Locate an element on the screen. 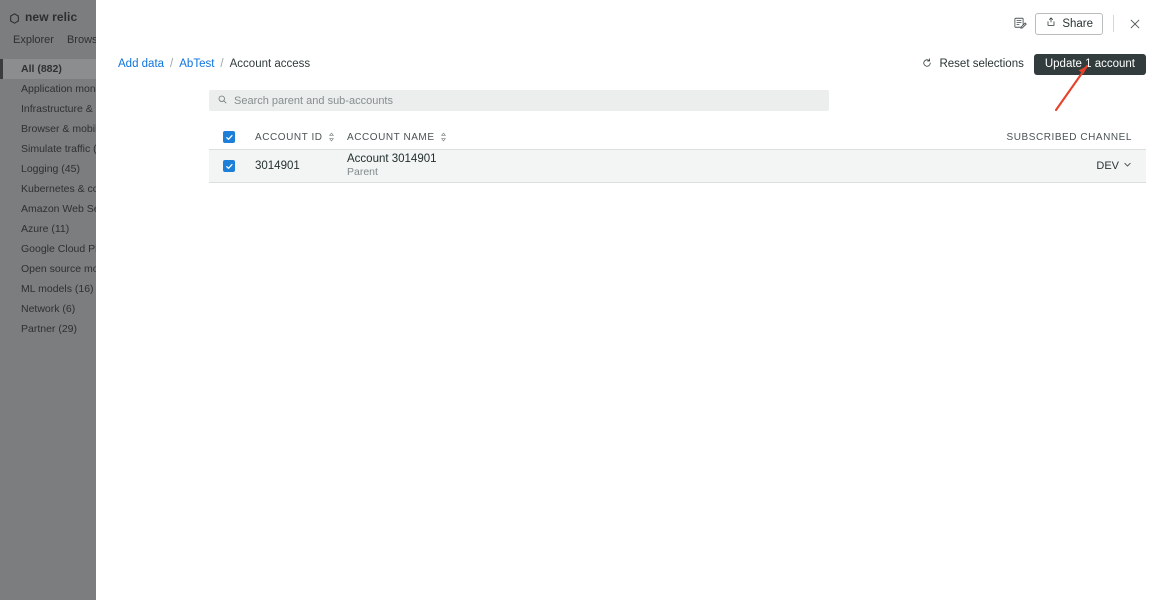 This screenshot has width=1158, height=600. modal-header: Share is located at coordinates (627, 23).